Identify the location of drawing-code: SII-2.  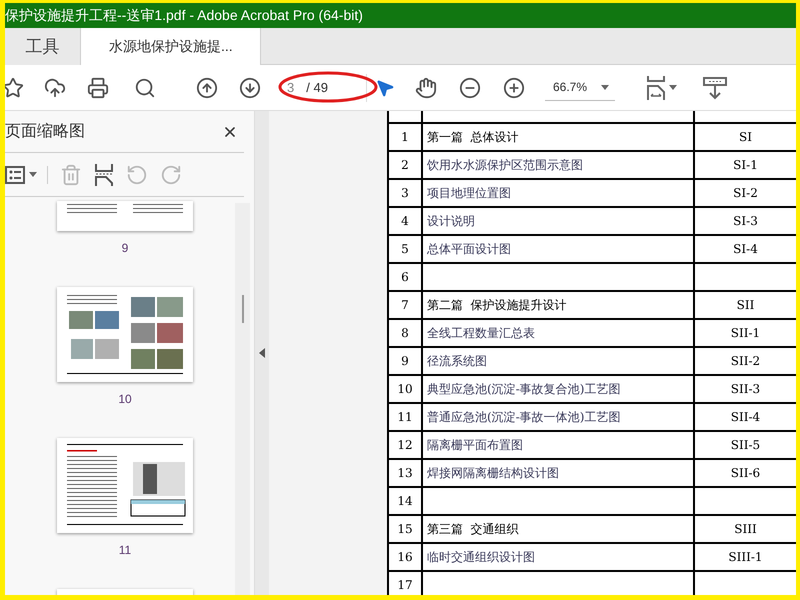
(745, 361).